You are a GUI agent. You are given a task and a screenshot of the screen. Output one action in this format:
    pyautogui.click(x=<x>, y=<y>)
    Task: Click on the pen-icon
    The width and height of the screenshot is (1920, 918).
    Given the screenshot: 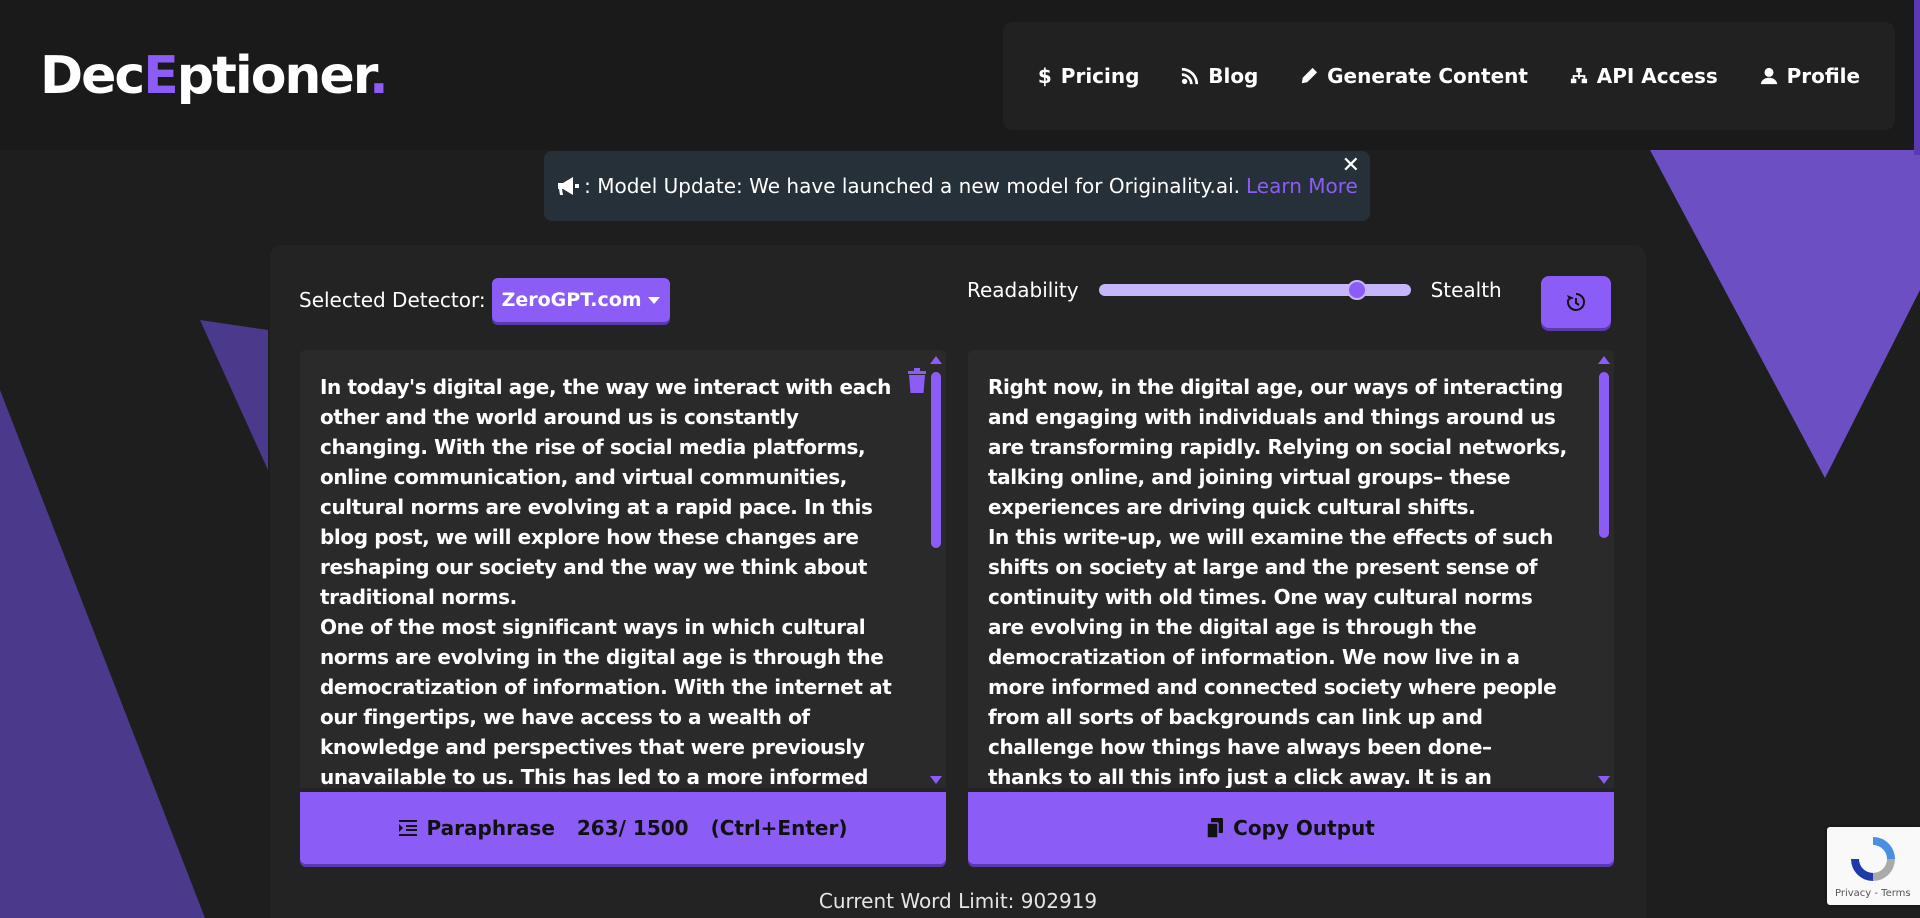 What is the action you would take?
    pyautogui.click(x=1309, y=75)
    